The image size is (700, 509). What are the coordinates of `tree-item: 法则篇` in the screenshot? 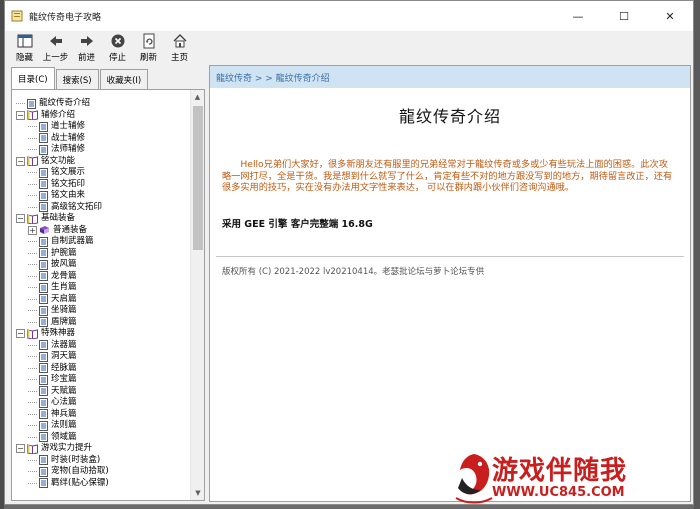 It's located at (101, 426).